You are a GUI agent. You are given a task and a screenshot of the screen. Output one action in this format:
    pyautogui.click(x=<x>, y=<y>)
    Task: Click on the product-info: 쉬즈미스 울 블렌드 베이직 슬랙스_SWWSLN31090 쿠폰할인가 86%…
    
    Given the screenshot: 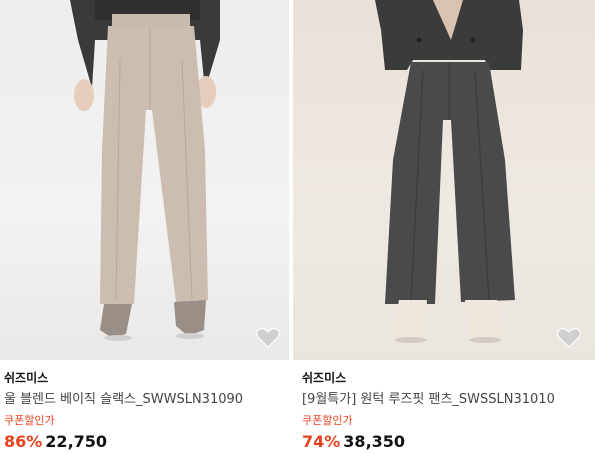 What is the action you would take?
    pyautogui.click(x=144, y=411)
    